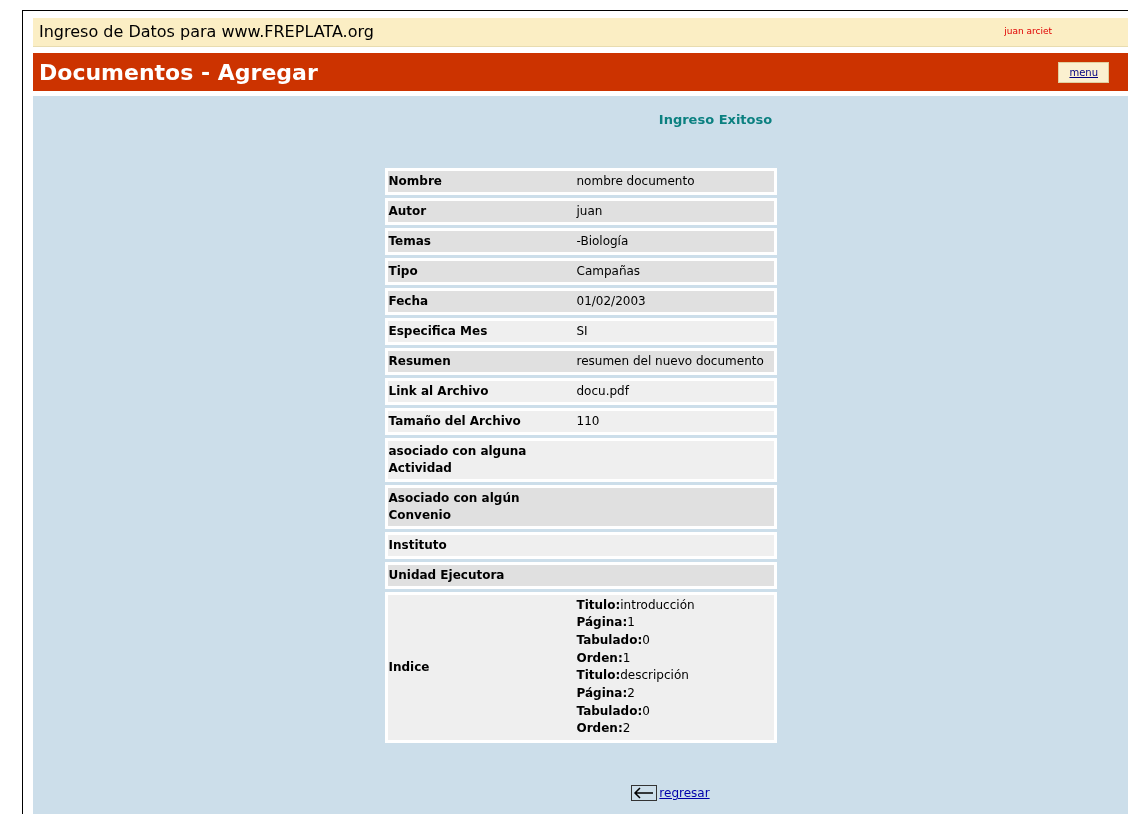 This screenshot has width=1128, height=814. I want to click on user-name: juan arciet, so click(1028, 32).